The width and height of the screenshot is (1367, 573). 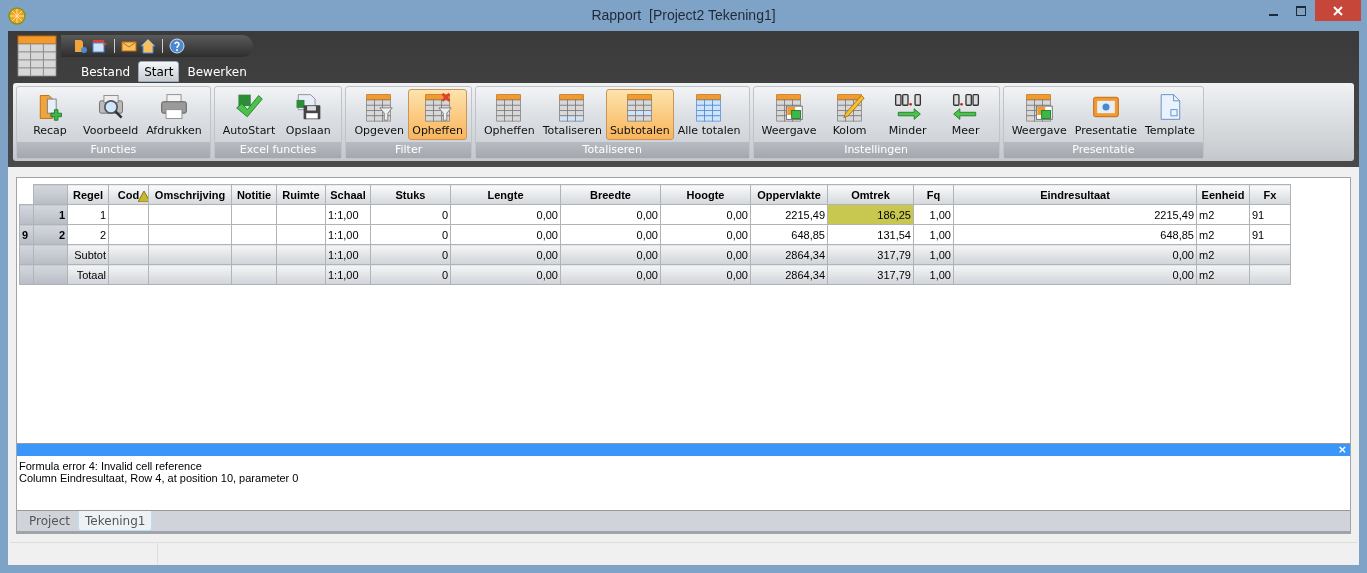 I want to click on ribbon-button: Kolom, so click(x=849, y=114).